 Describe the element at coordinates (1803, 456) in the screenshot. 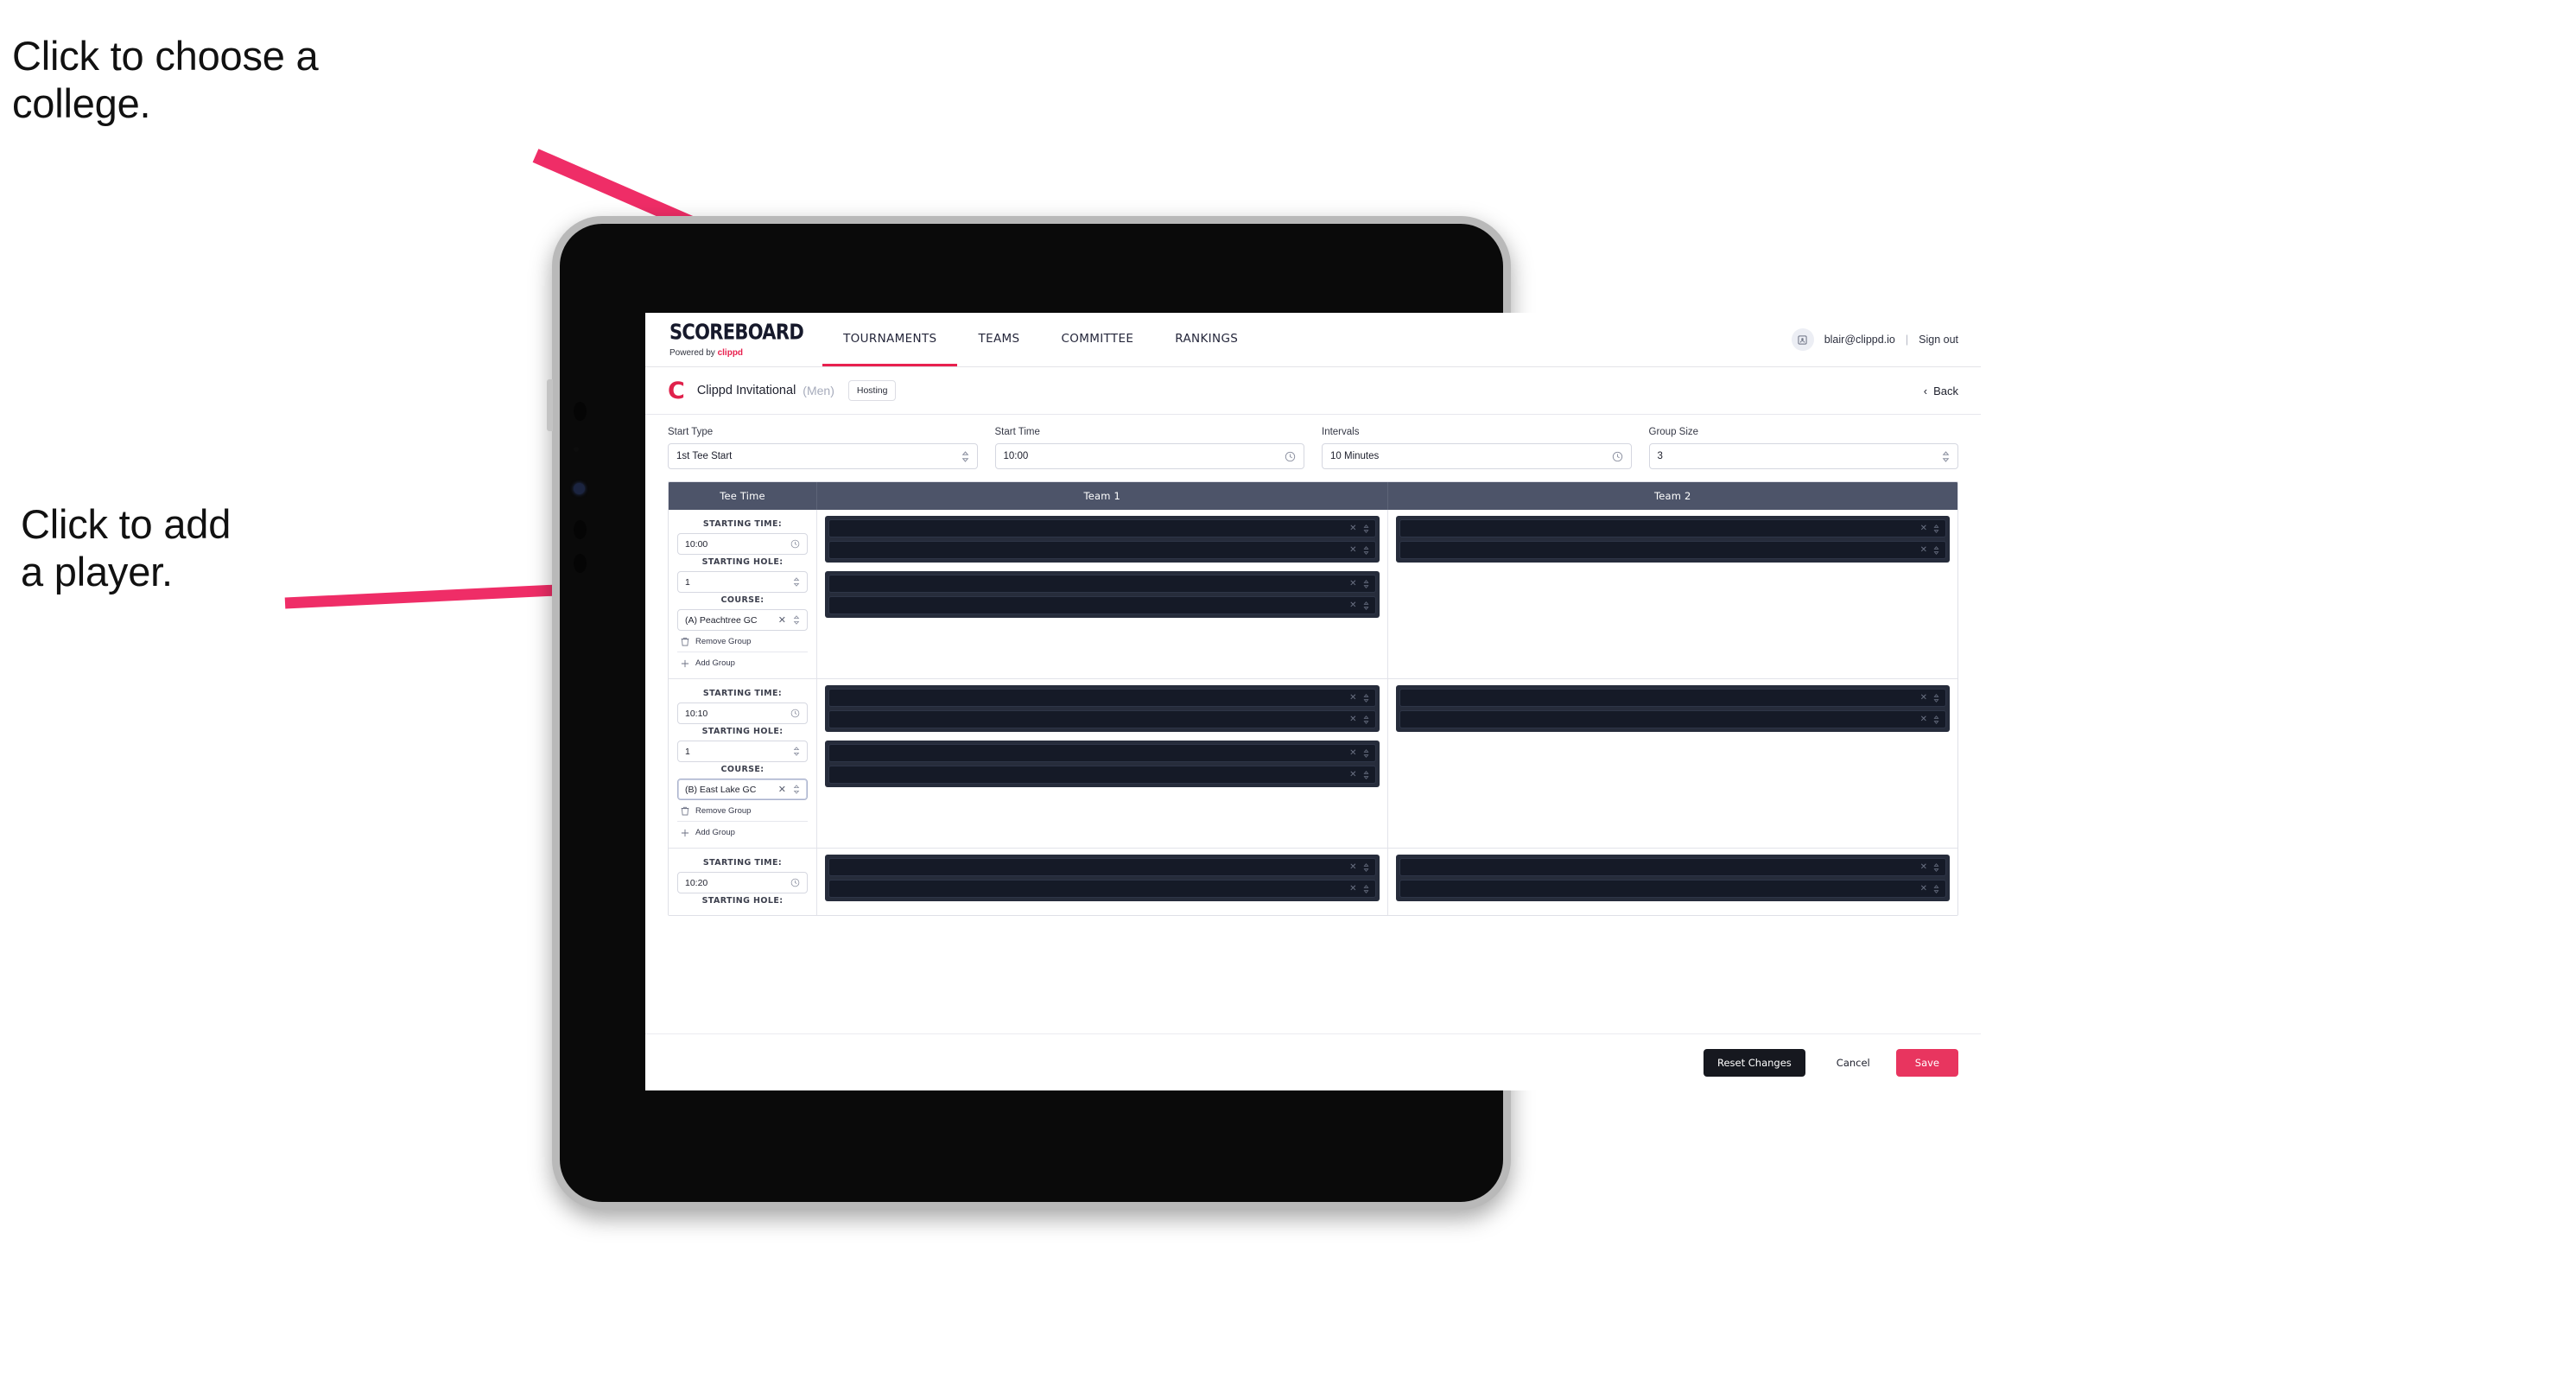

I see `group-size-select: 3` at that location.